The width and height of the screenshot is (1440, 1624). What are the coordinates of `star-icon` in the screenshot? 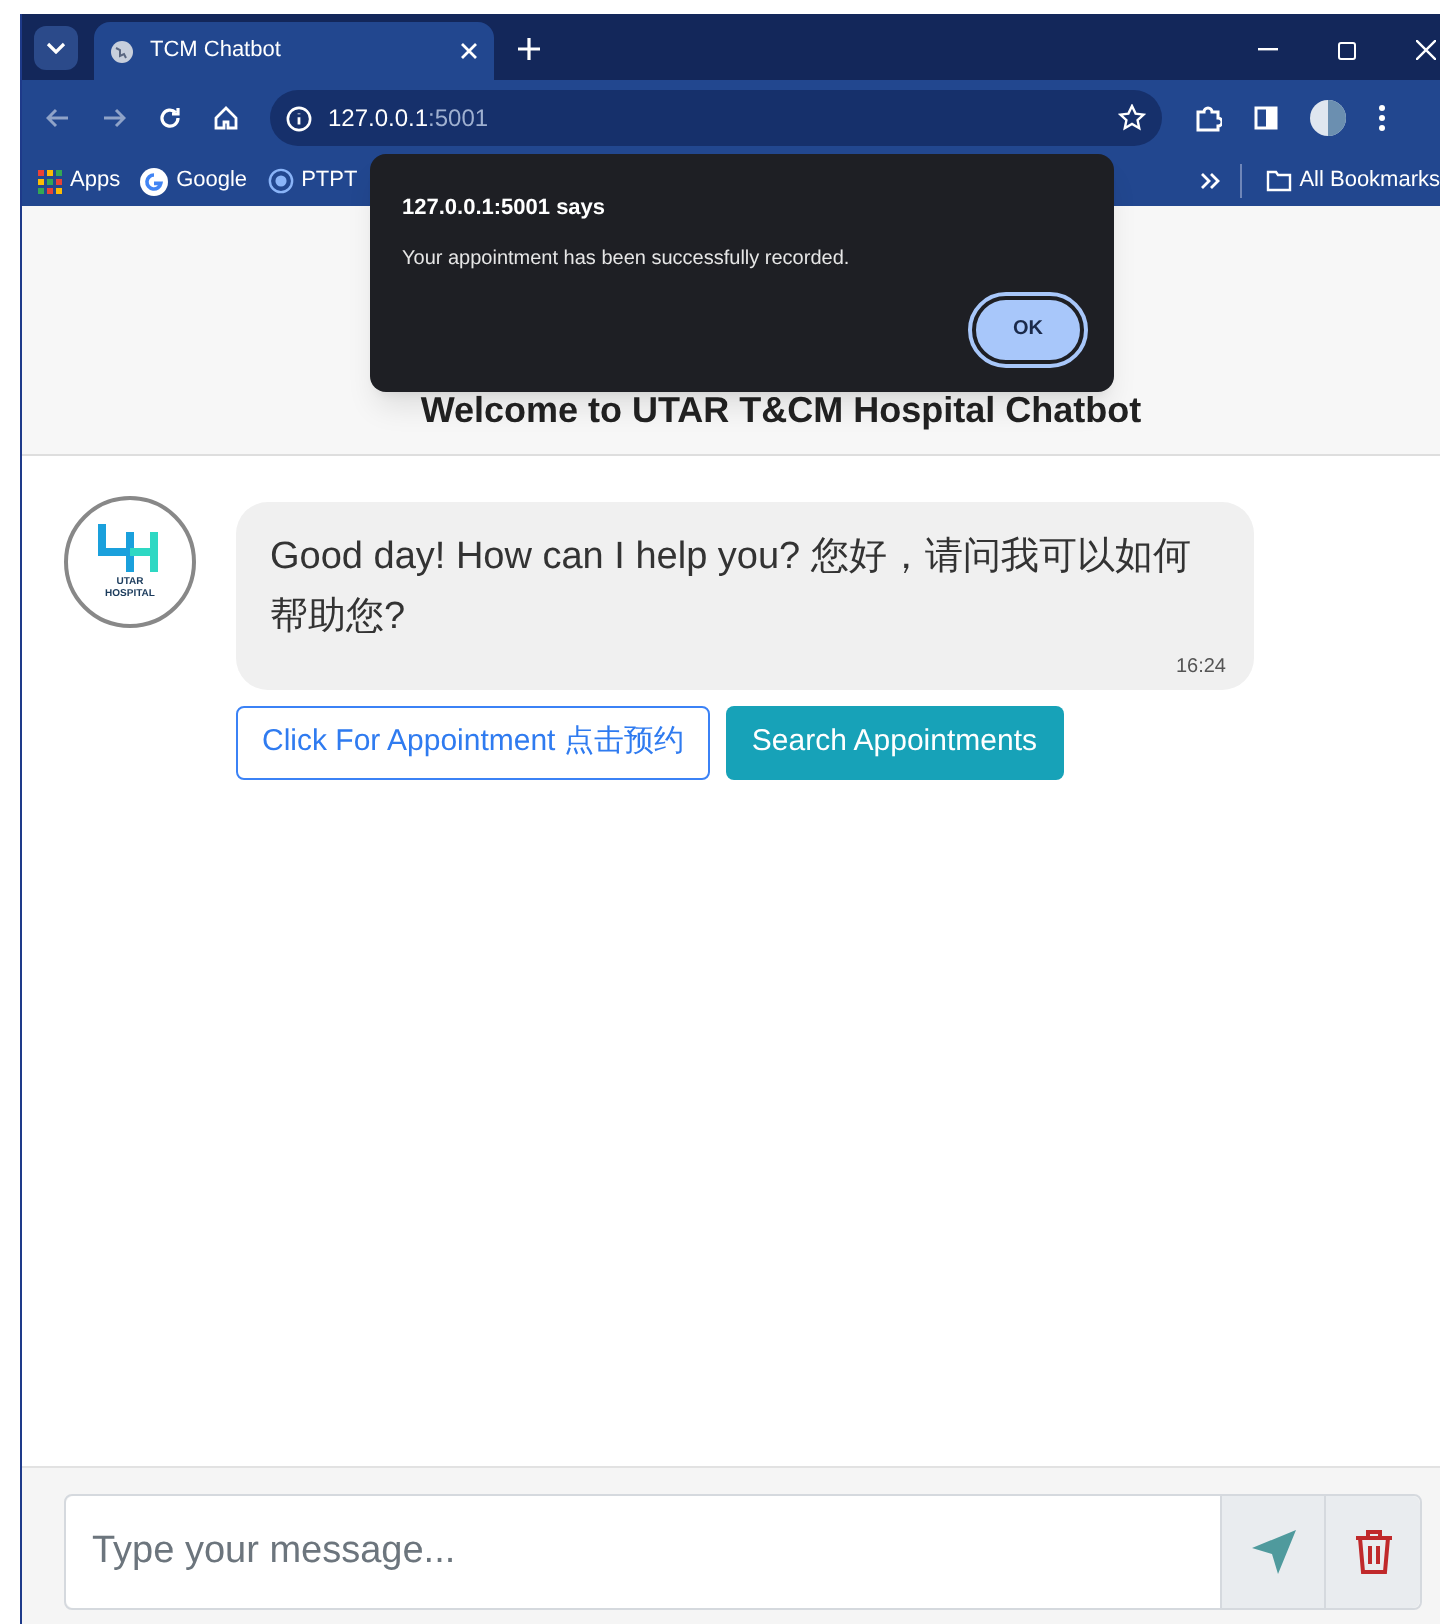 It's located at (1132, 118).